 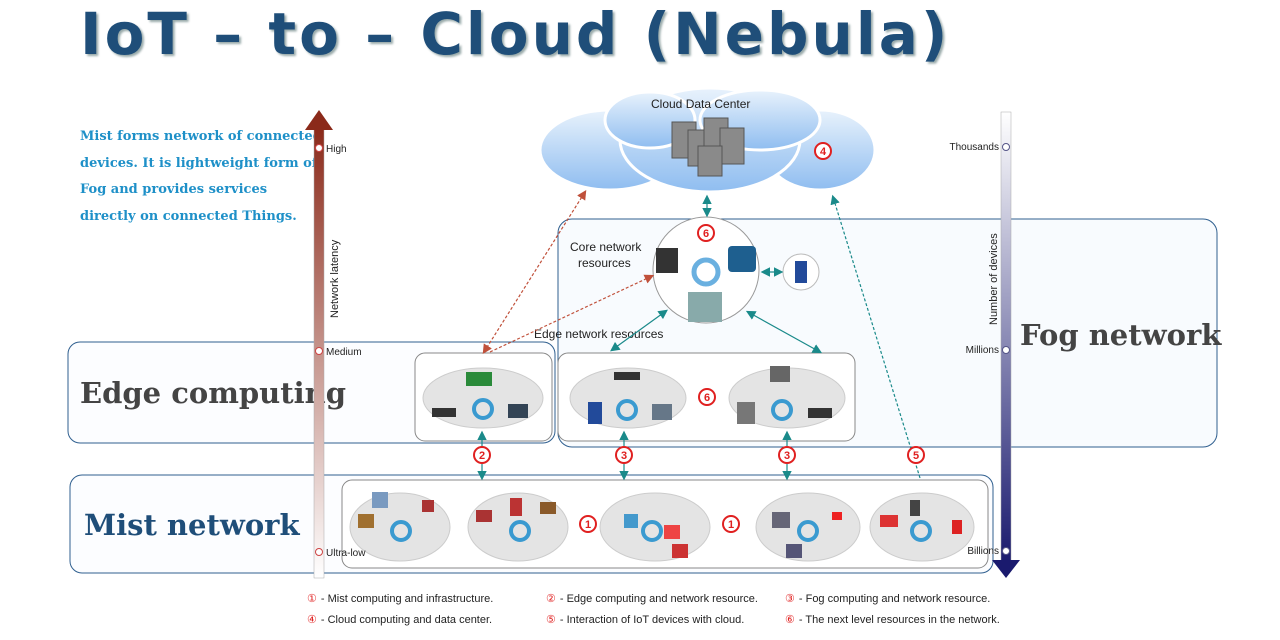 I want to click on legend-item: ④- Cloud computing and data center., so click(x=400, y=620).